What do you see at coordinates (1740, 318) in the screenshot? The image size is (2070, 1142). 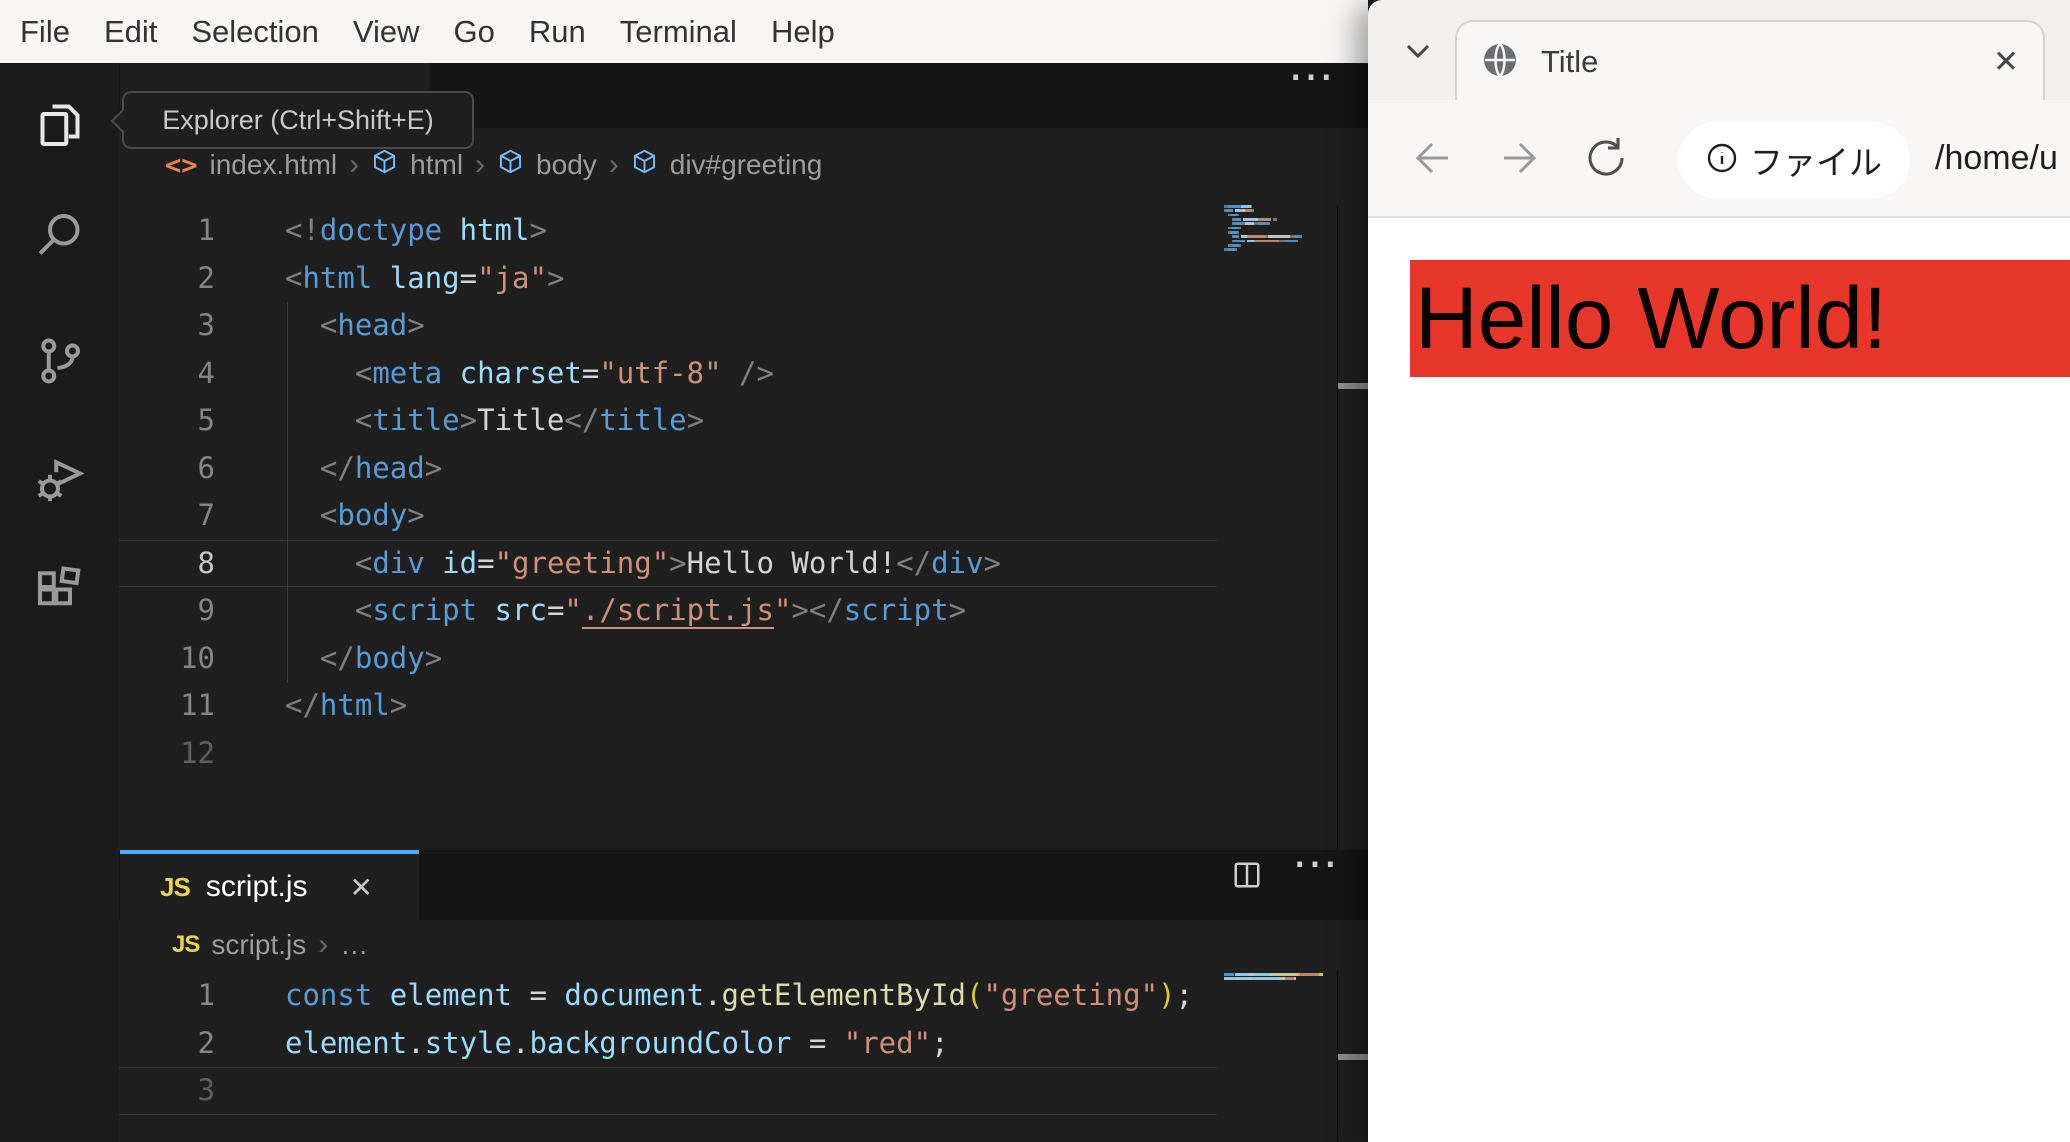 I see `greeting-heading: Hello World!` at bounding box center [1740, 318].